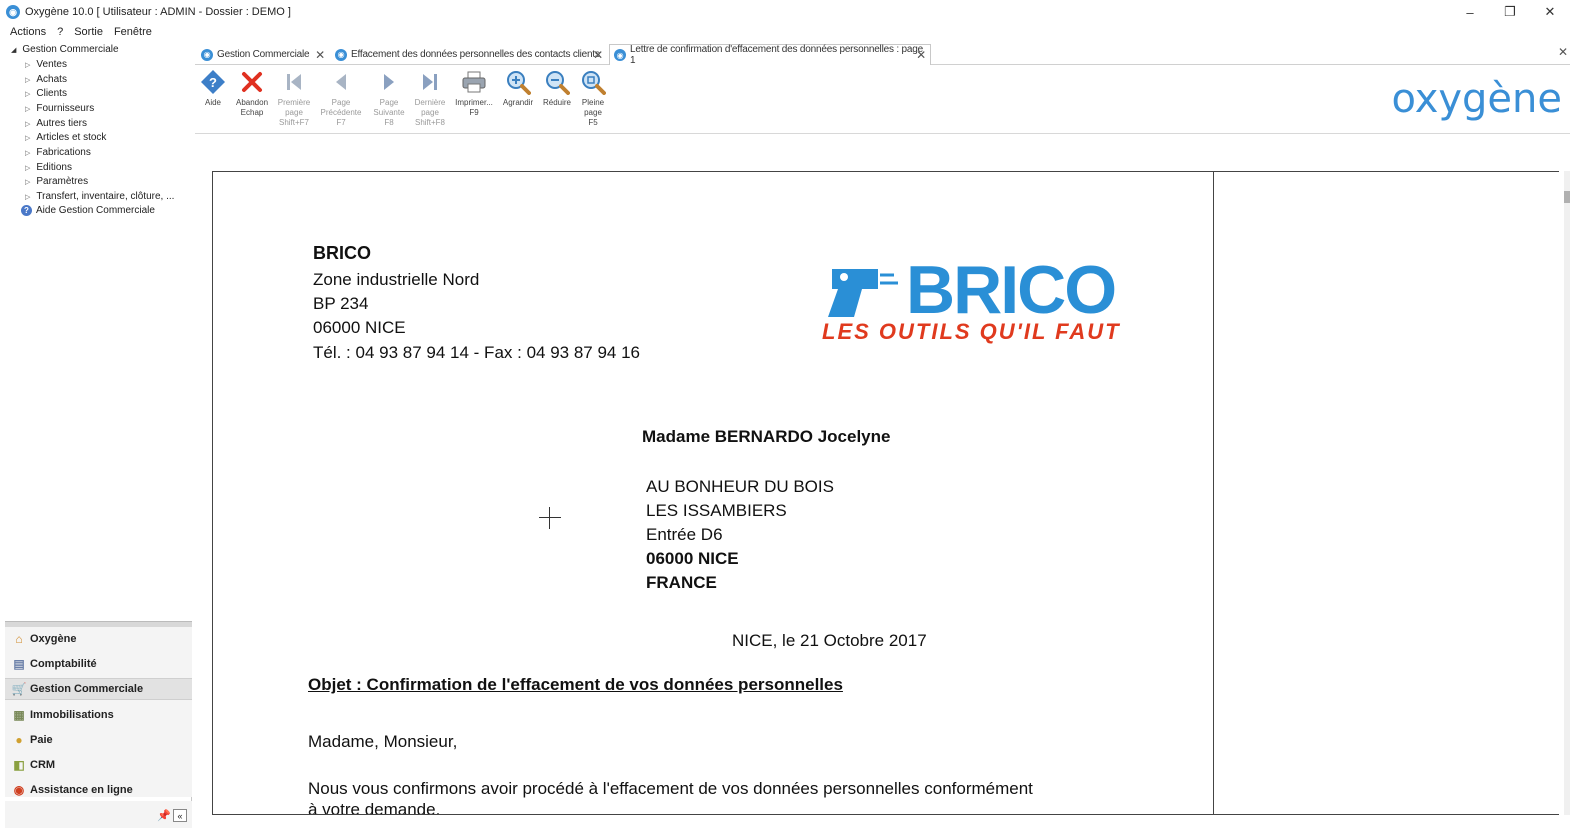 The image size is (1570, 828). I want to click on tree-item-label: Ventes, so click(51, 64).